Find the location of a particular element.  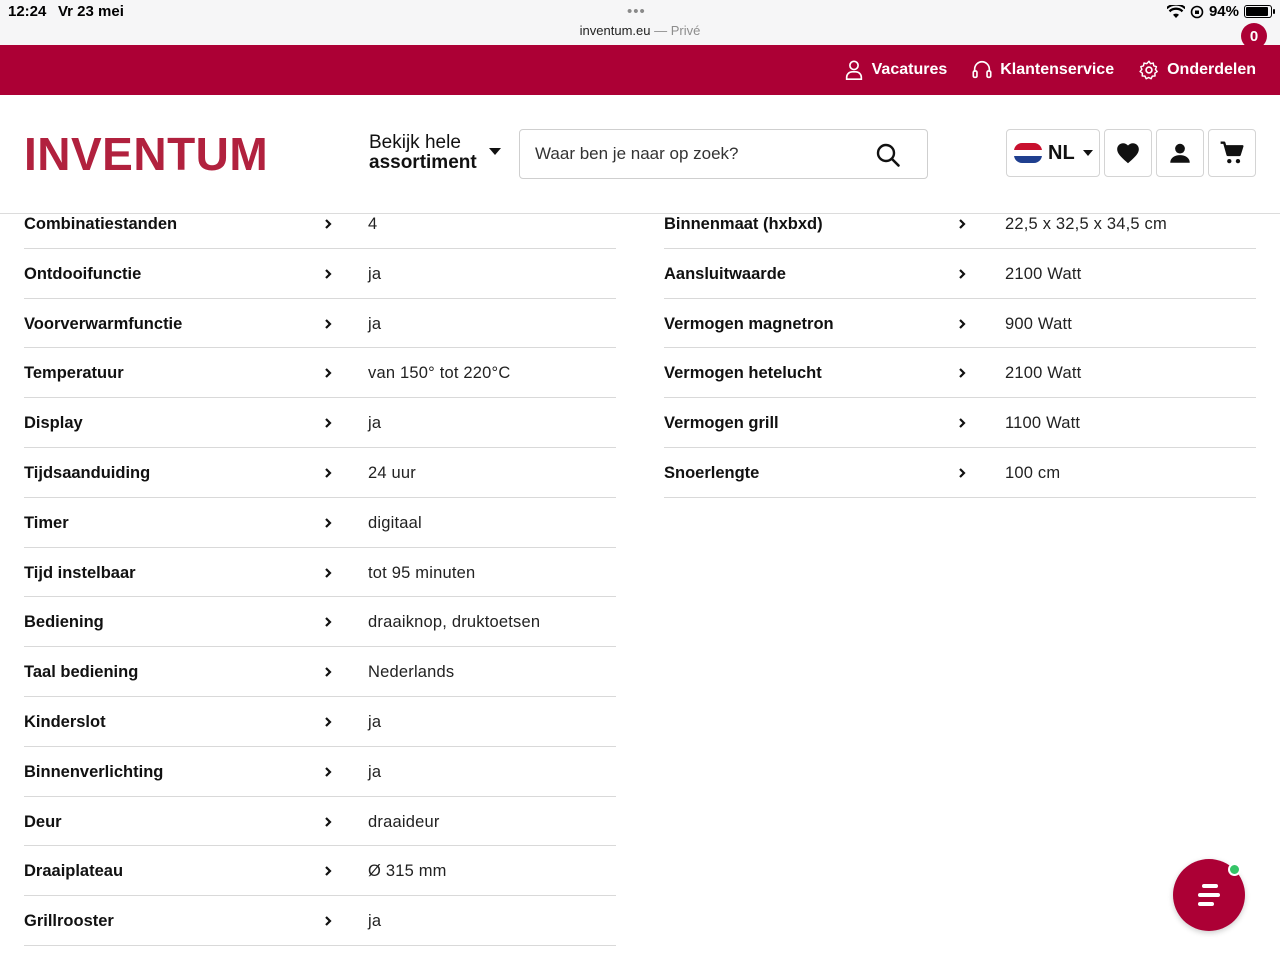

status-time: 12:24 is located at coordinates (27, 11).